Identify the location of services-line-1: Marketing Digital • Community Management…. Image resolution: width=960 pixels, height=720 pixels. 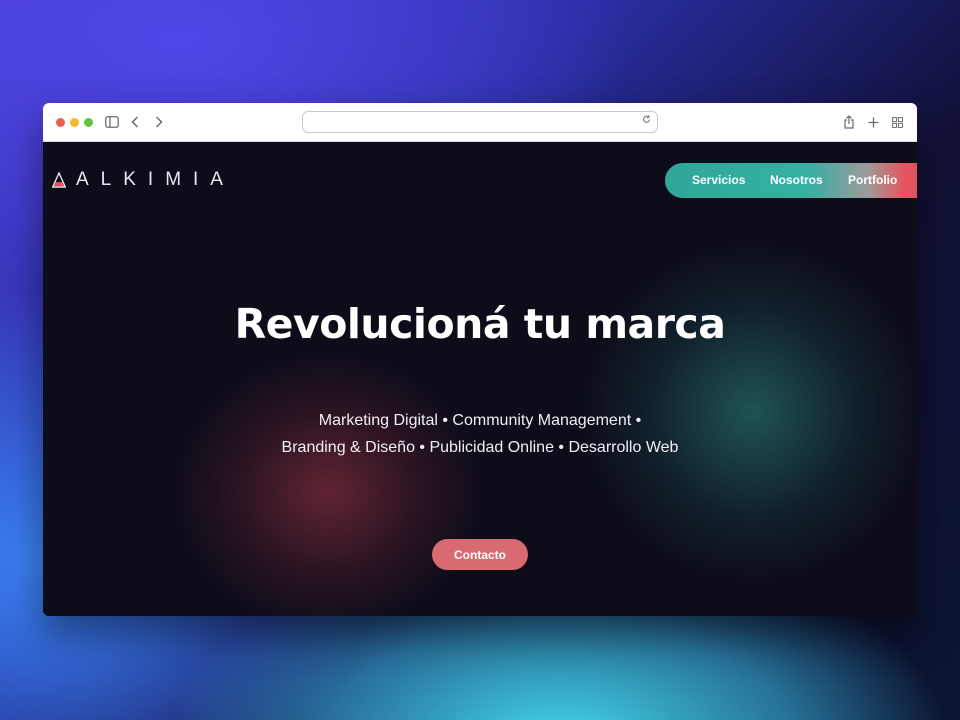
(480, 420).